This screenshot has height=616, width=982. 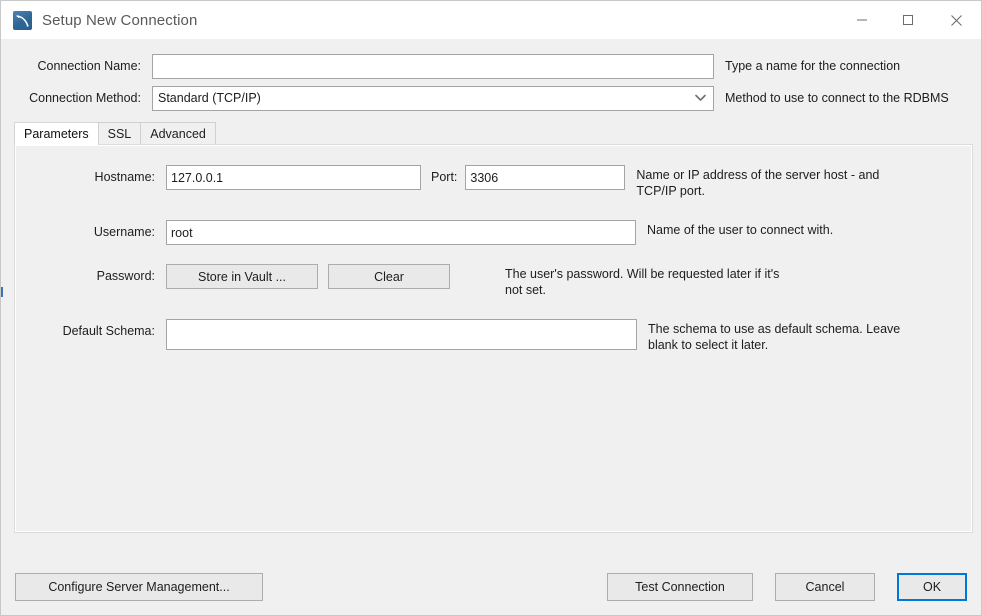 I want to click on tab-ssl: SSL, so click(x=119, y=133).